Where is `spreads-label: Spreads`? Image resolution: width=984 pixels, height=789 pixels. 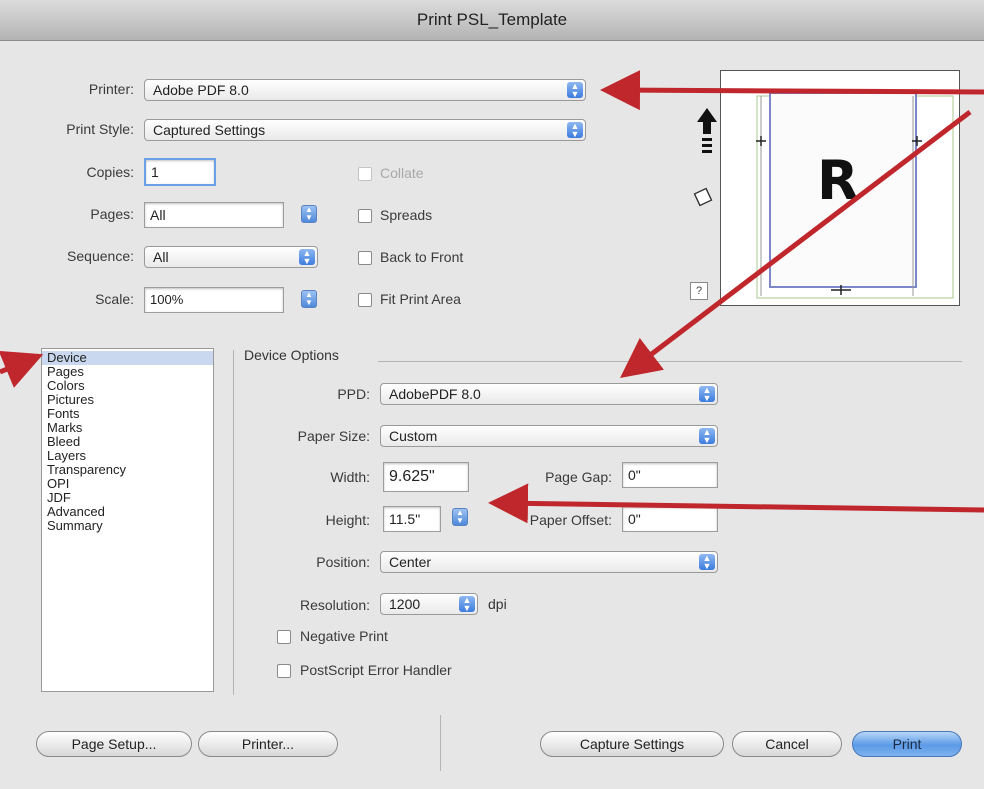
spreads-label: Spreads is located at coordinates (406, 215).